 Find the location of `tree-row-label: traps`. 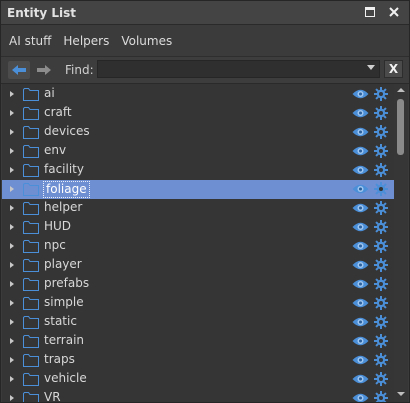

tree-row-label: traps is located at coordinates (59, 359).